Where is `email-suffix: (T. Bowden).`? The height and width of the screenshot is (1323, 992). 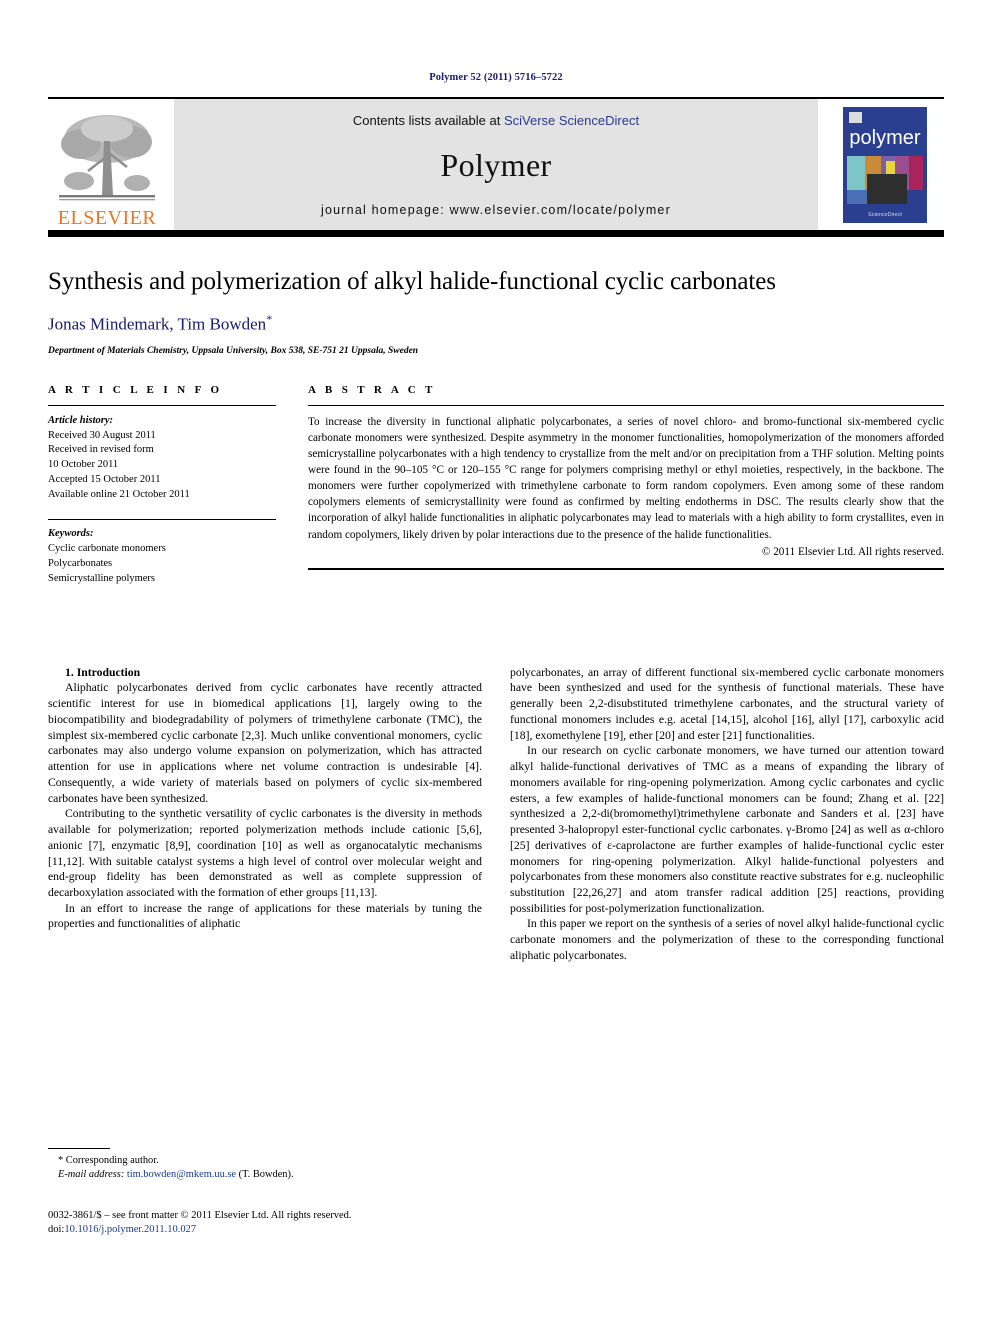 email-suffix: (T. Bowden). is located at coordinates (266, 1175).